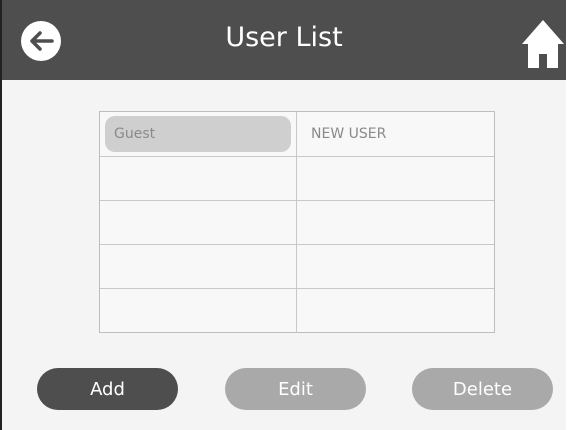 This screenshot has height=430, width=568. I want to click on table-cell-new-user: NEW USER, so click(395, 134).